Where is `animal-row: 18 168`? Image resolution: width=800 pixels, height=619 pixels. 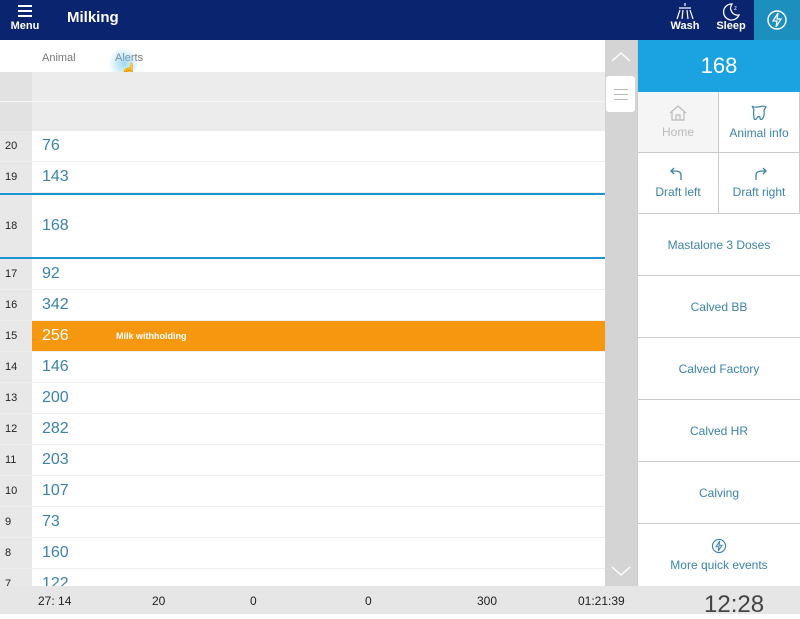
animal-row: 18 168 is located at coordinates (302, 226).